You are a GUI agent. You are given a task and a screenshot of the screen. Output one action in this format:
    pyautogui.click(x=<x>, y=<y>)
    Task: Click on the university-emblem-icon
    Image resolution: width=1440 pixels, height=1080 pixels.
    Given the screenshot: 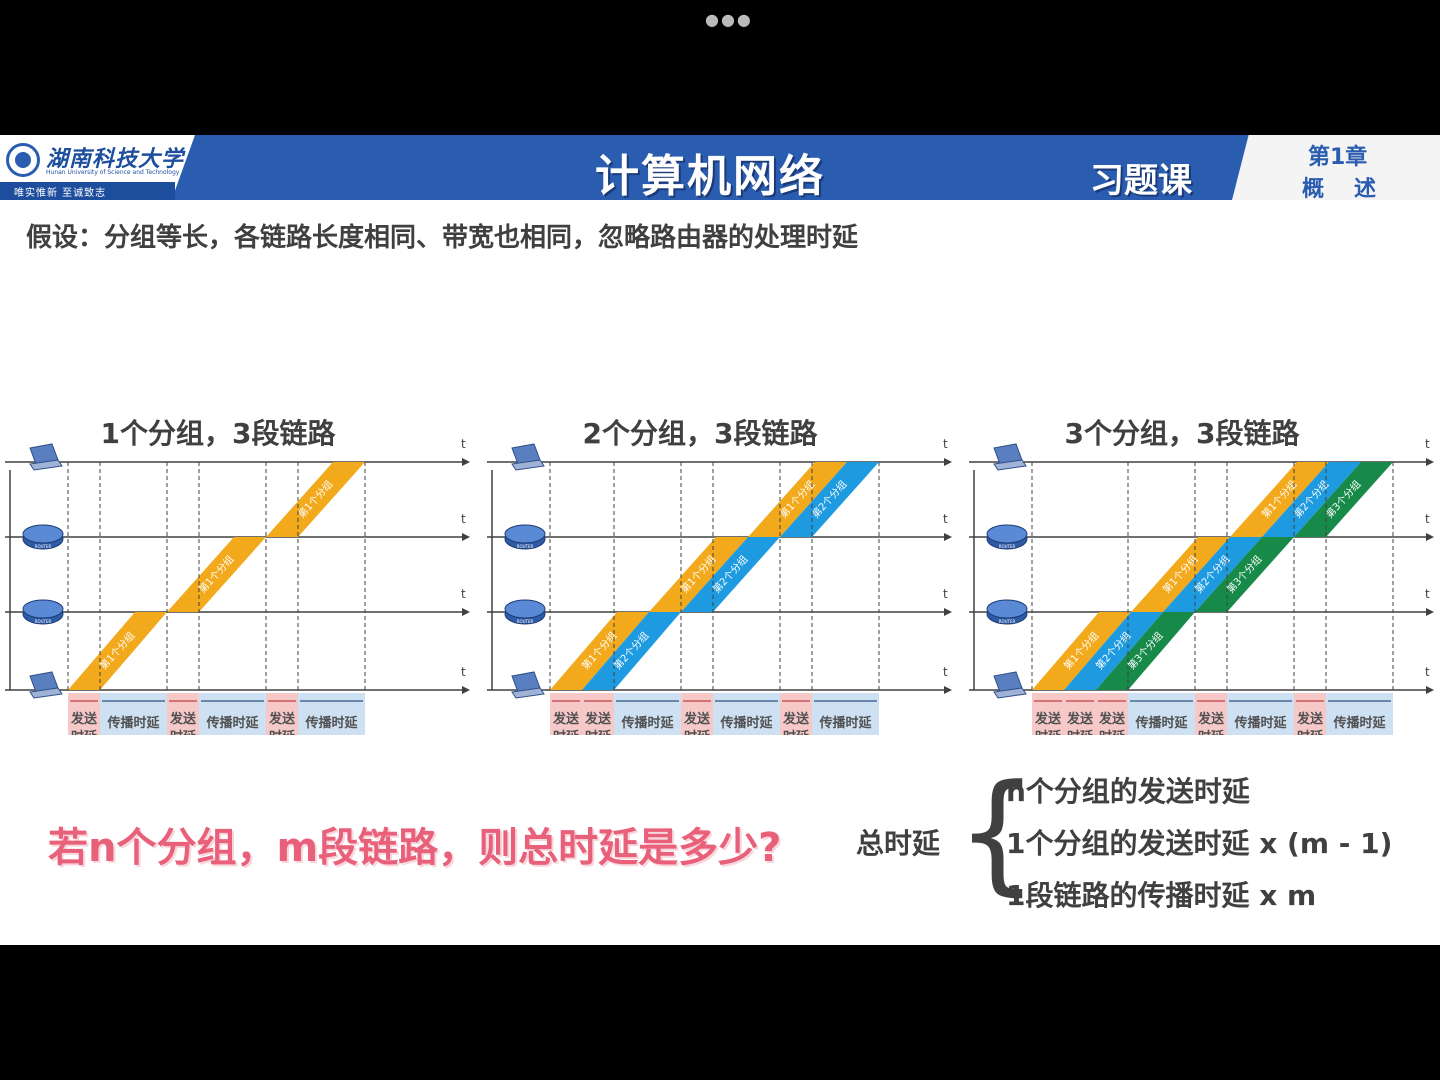 What is the action you would take?
    pyautogui.click(x=23, y=160)
    